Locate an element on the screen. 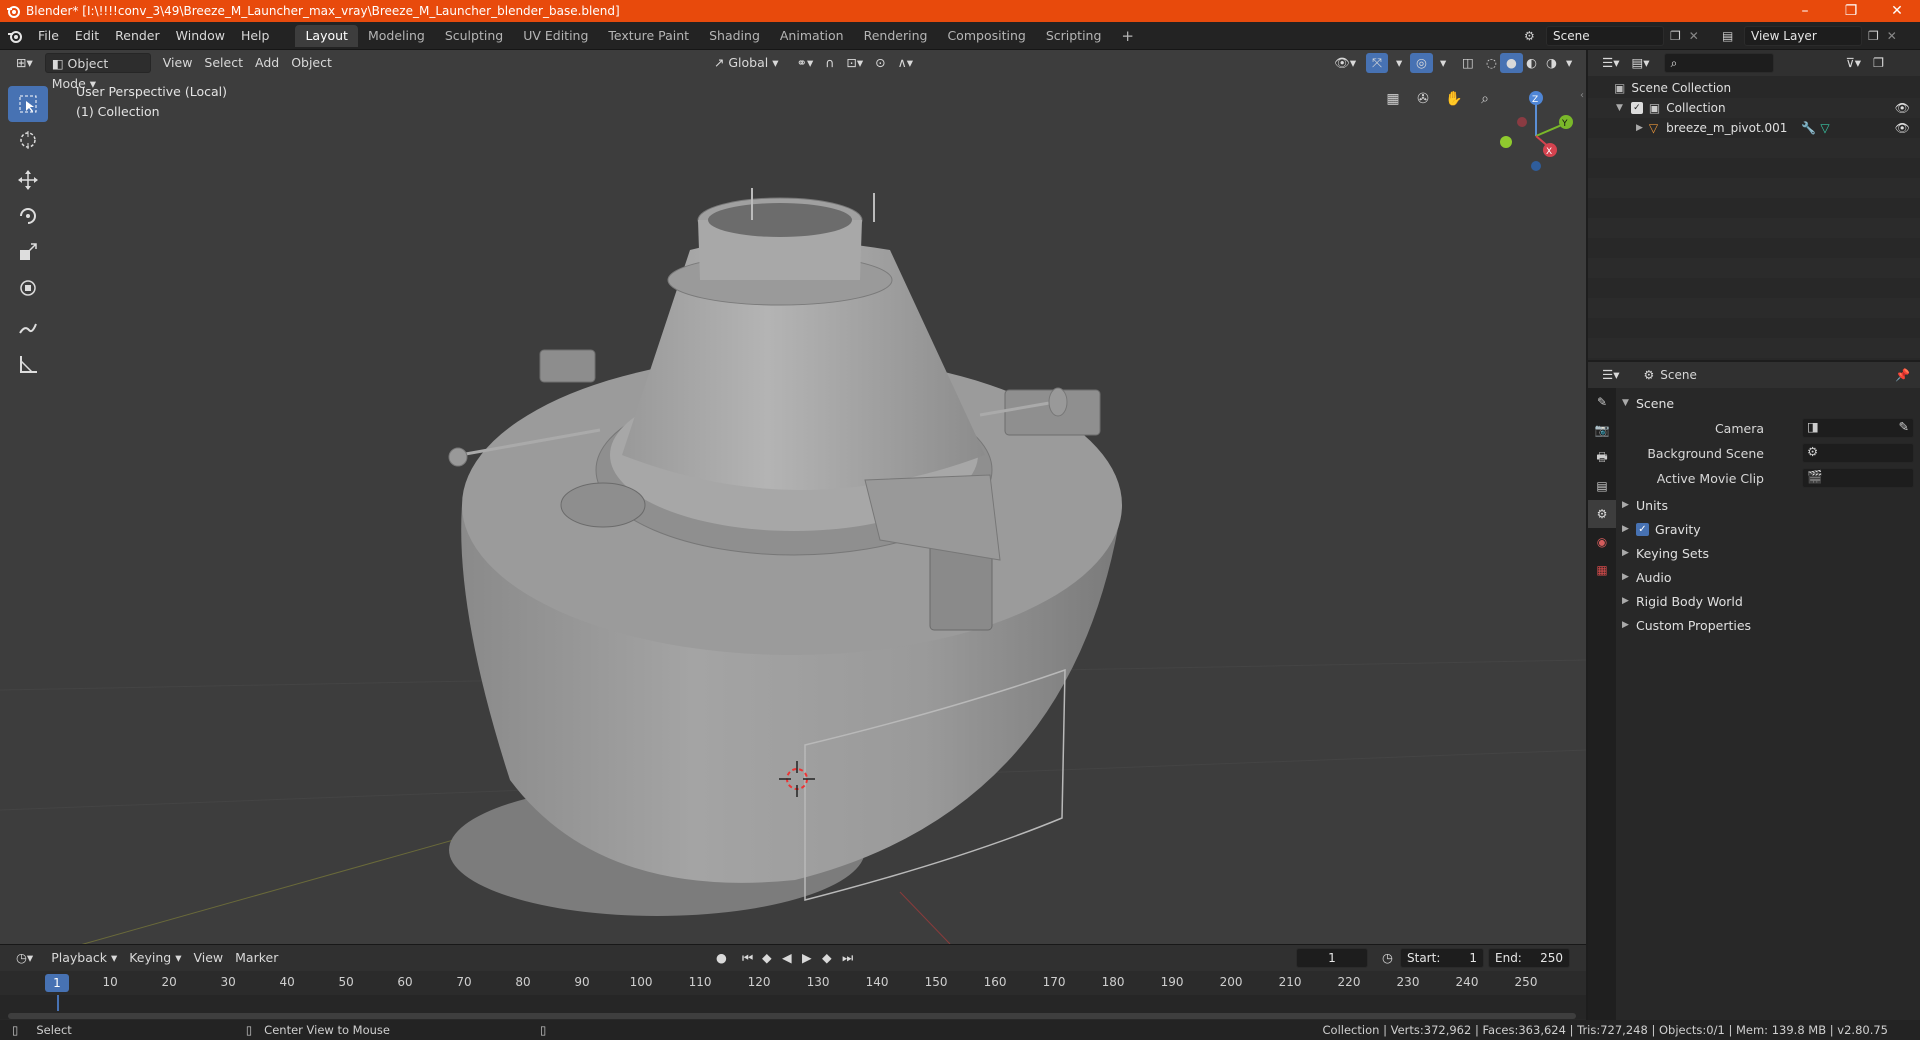 This screenshot has width=1920, height=1040. tab-uv-editing: UV Editing is located at coordinates (555, 36).